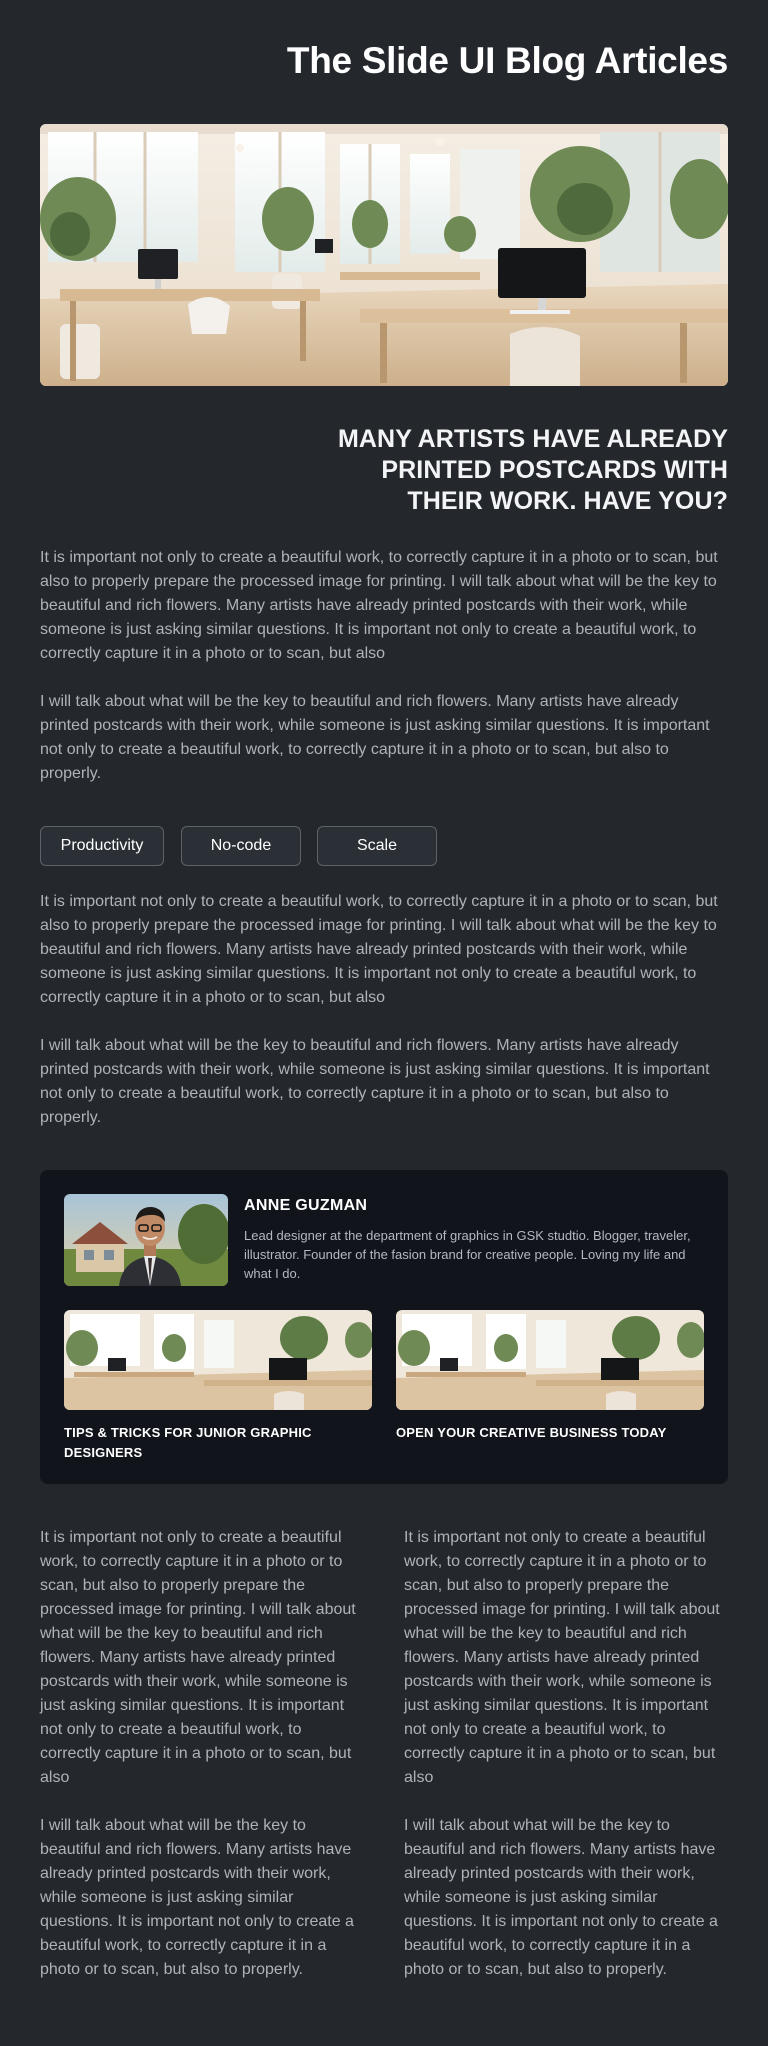 The height and width of the screenshot is (2046, 768). Describe the element at coordinates (384, 255) in the screenshot. I see `hero-image` at that location.